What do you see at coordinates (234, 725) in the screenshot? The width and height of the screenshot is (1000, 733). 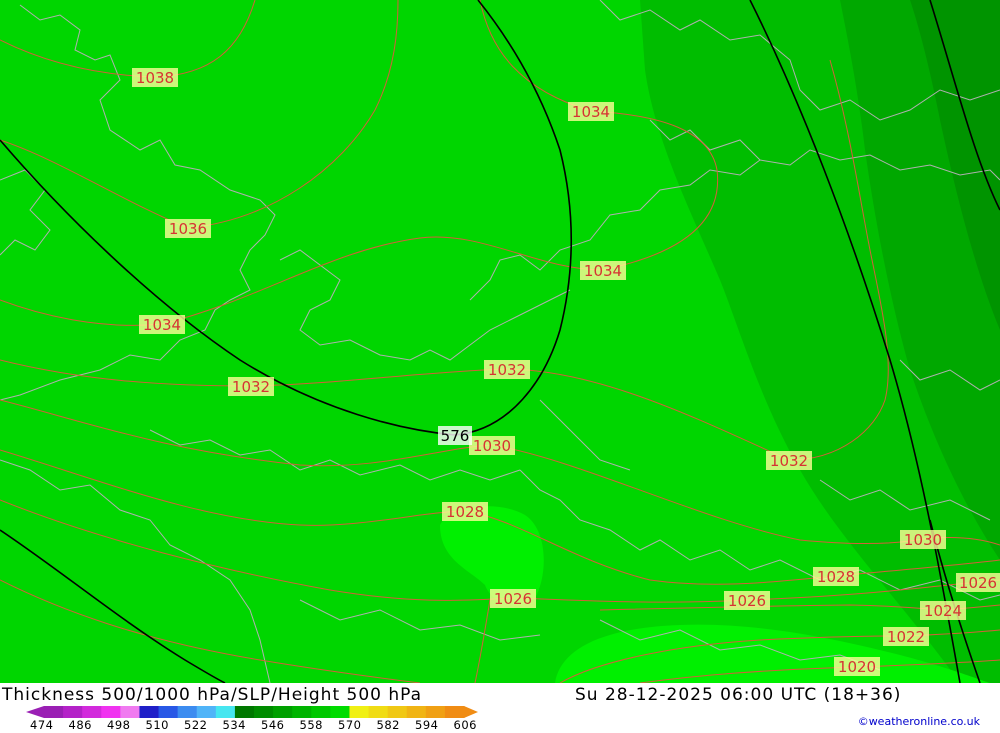 I see `legend-tick-label: 534` at bounding box center [234, 725].